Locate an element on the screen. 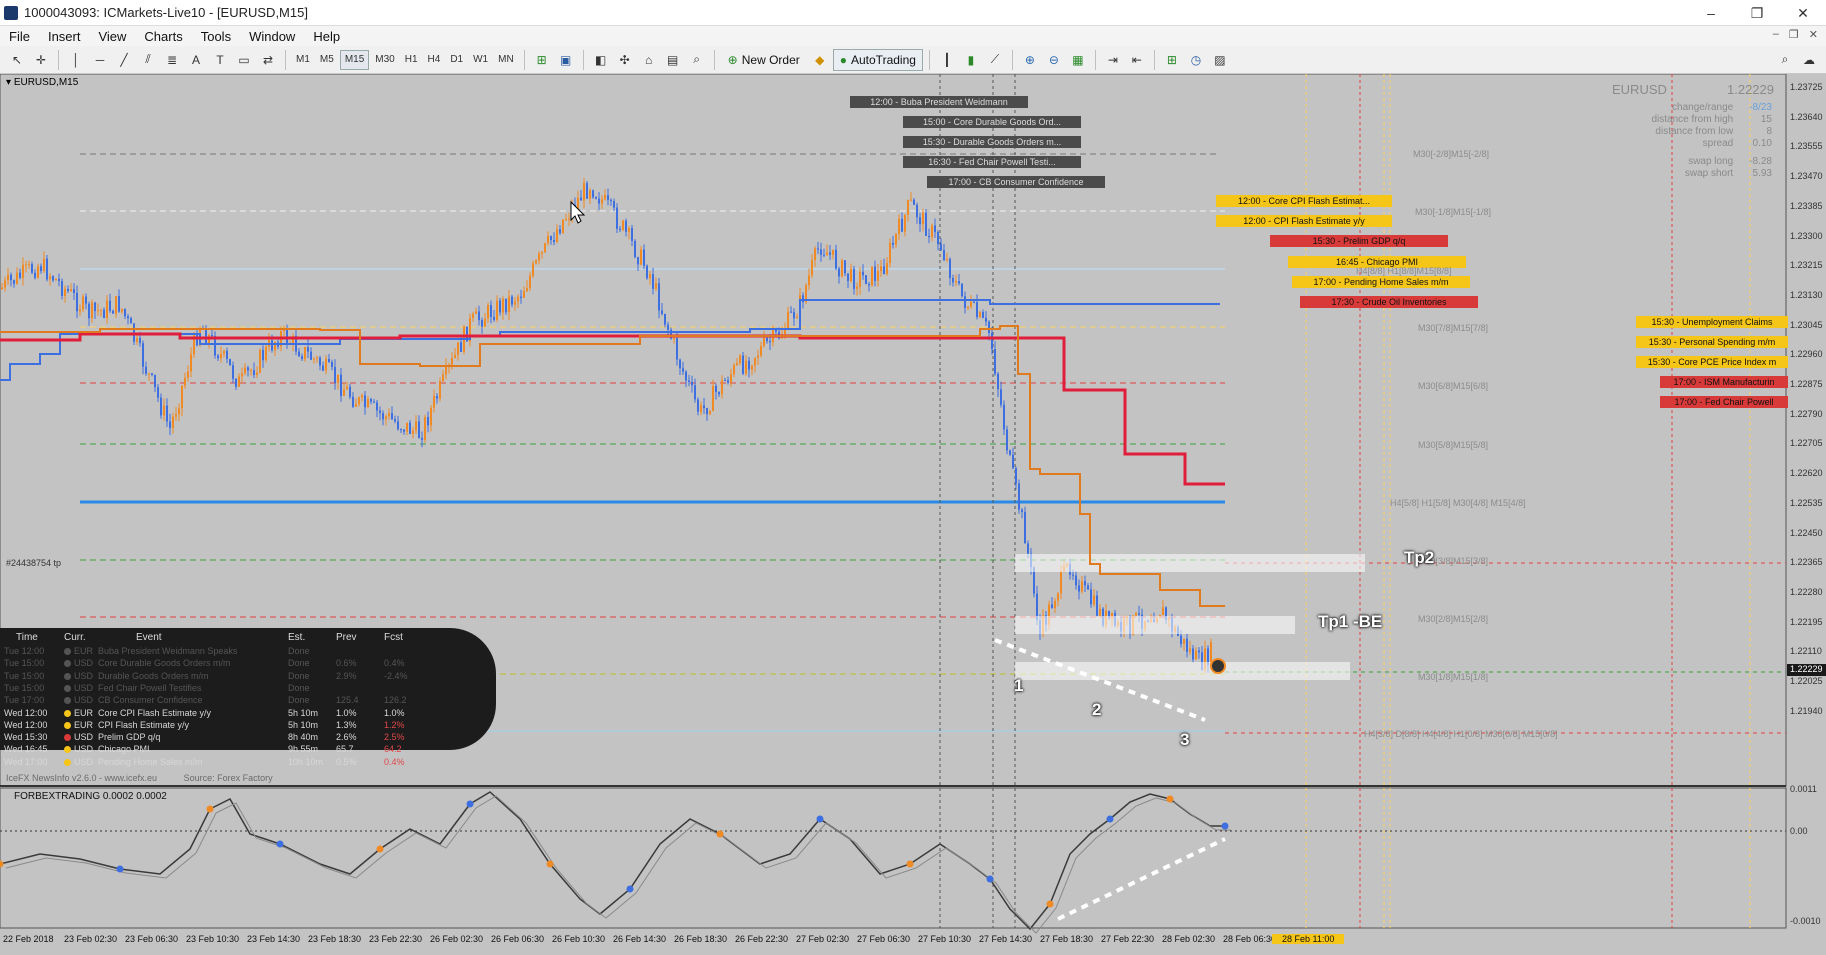 This screenshot has height=955, width=1826. murrey-label: M30[7/8]M15[7/8] is located at coordinates (1453, 328).